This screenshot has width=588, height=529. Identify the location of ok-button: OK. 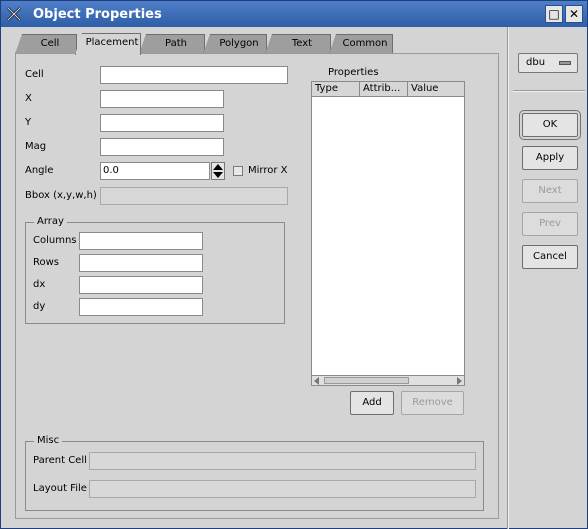
(550, 125).